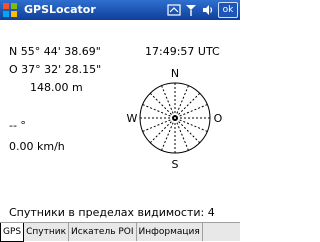 Image resolution: width=320 pixels, height=242 pixels. What do you see at coordinates (37, 146) in the screenshot?
I see `speed-text: 0.00 km/h` at bounding box center [37, 146].